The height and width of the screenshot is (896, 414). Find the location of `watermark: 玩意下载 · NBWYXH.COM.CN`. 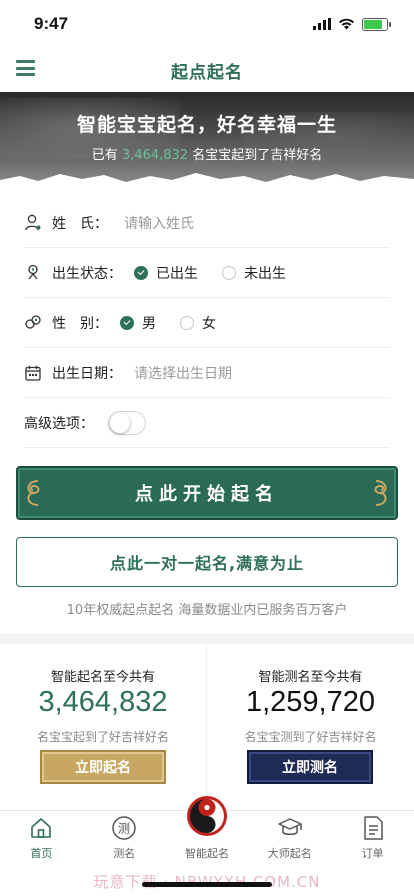

watermark: 玩意下载 · NBWYXH.COM.CN is located at coordinates (206, 881).